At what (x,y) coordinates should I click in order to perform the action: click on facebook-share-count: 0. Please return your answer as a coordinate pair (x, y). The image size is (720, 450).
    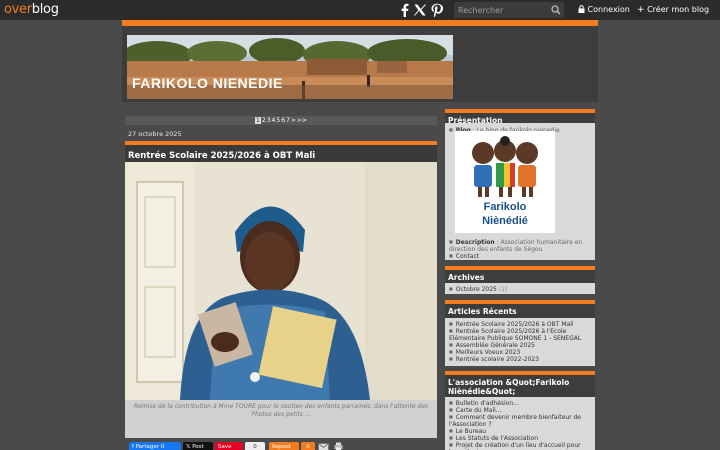
    Looking at the image, I should click on (162, 447).